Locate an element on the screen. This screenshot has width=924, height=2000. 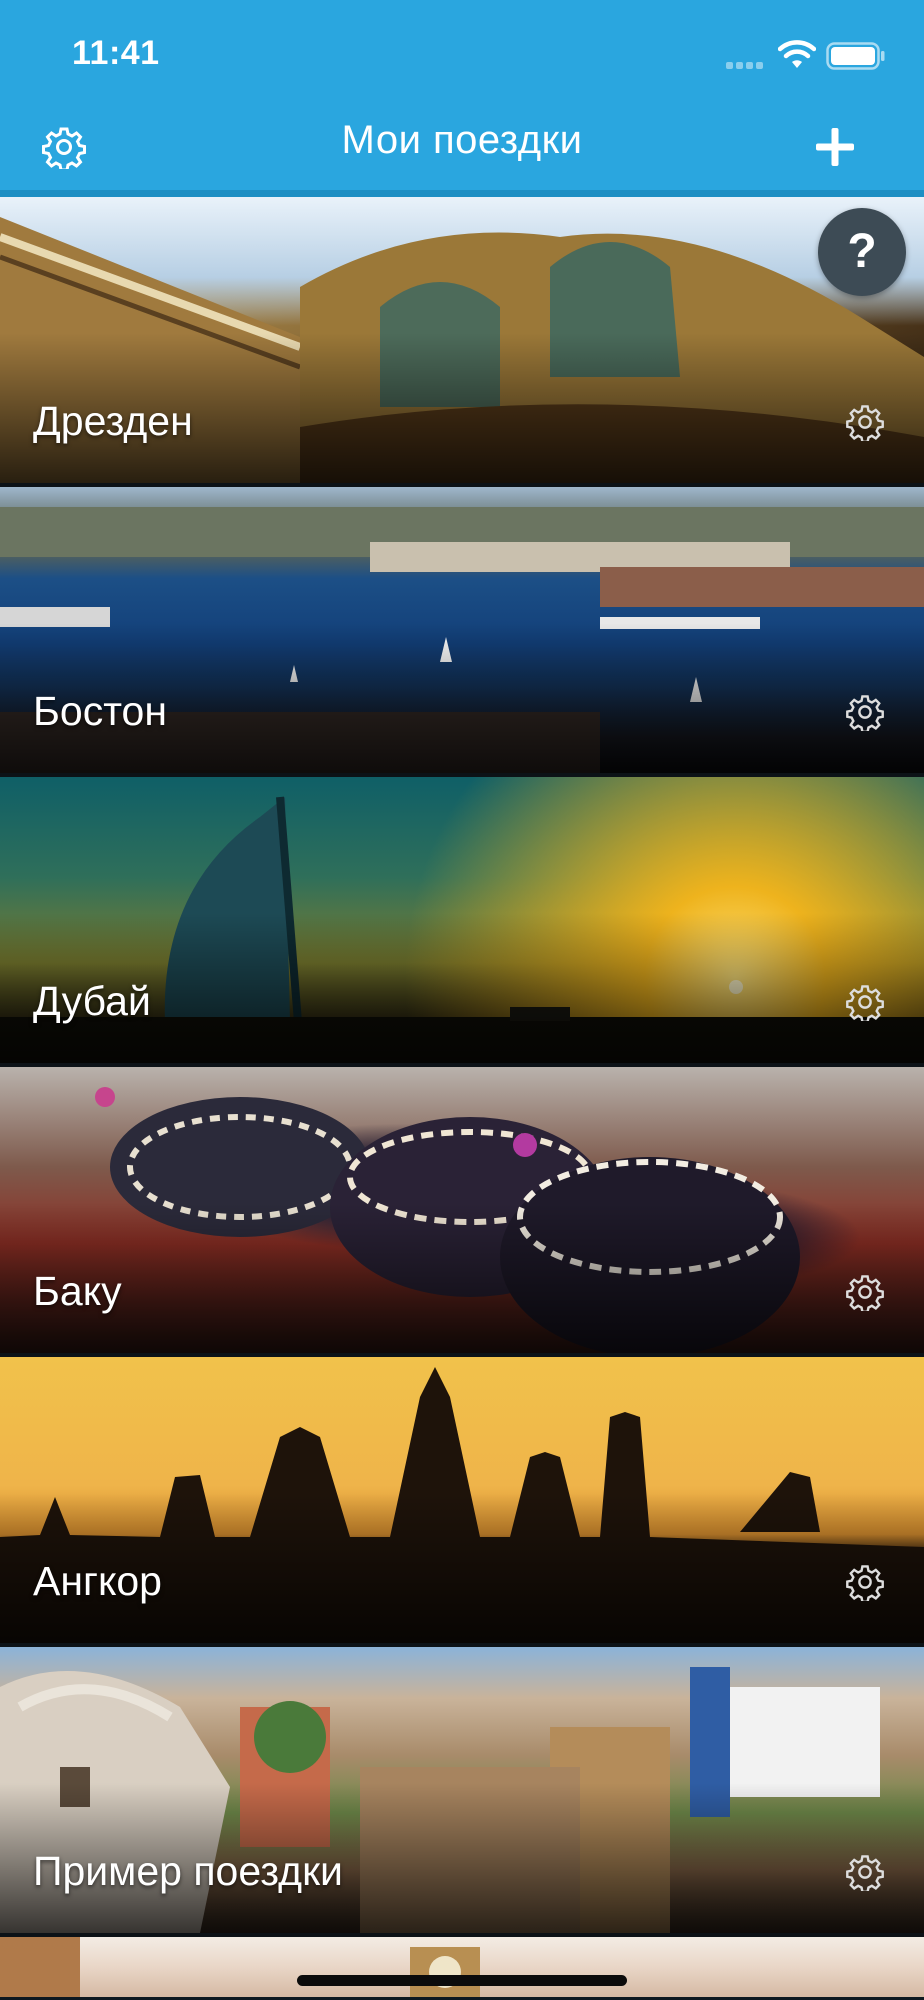
cellular-signal-icon is located at coordinates (746, 65).